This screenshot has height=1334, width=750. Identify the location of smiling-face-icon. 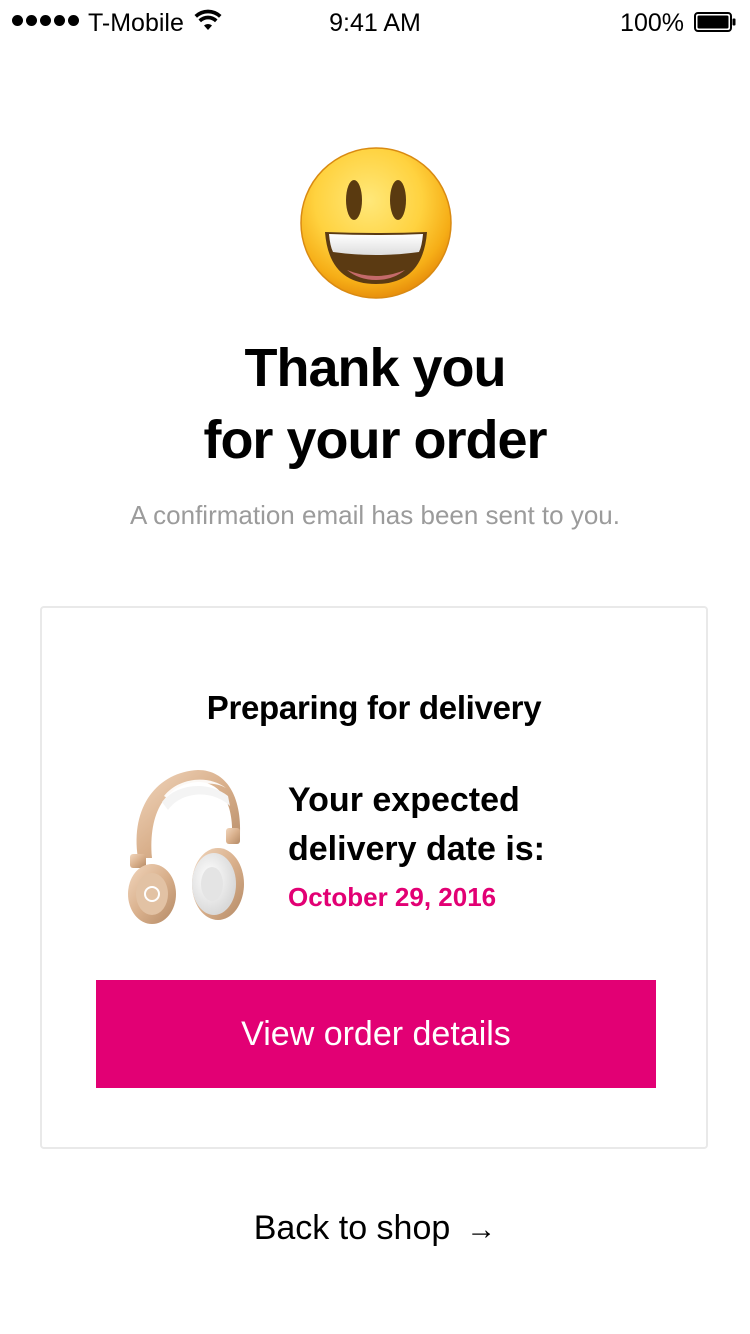
(376, 223).